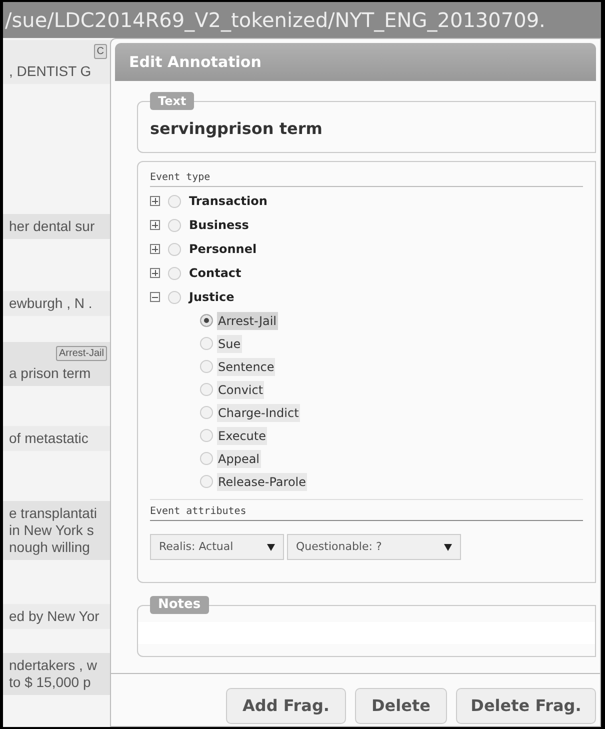 This screenshot has height=729, width=605. I want to click on document-text: ed by New Yor, so click(54, 616).